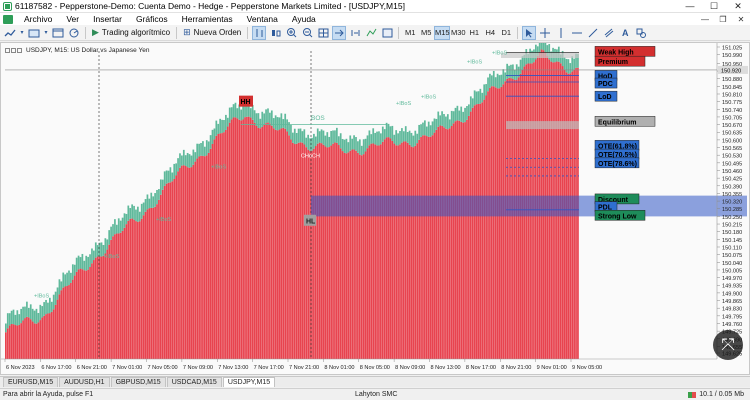 The width and height of the screenshot is (750, 400). I want to click on menu-archivo: Archivo, so click(38, 19).